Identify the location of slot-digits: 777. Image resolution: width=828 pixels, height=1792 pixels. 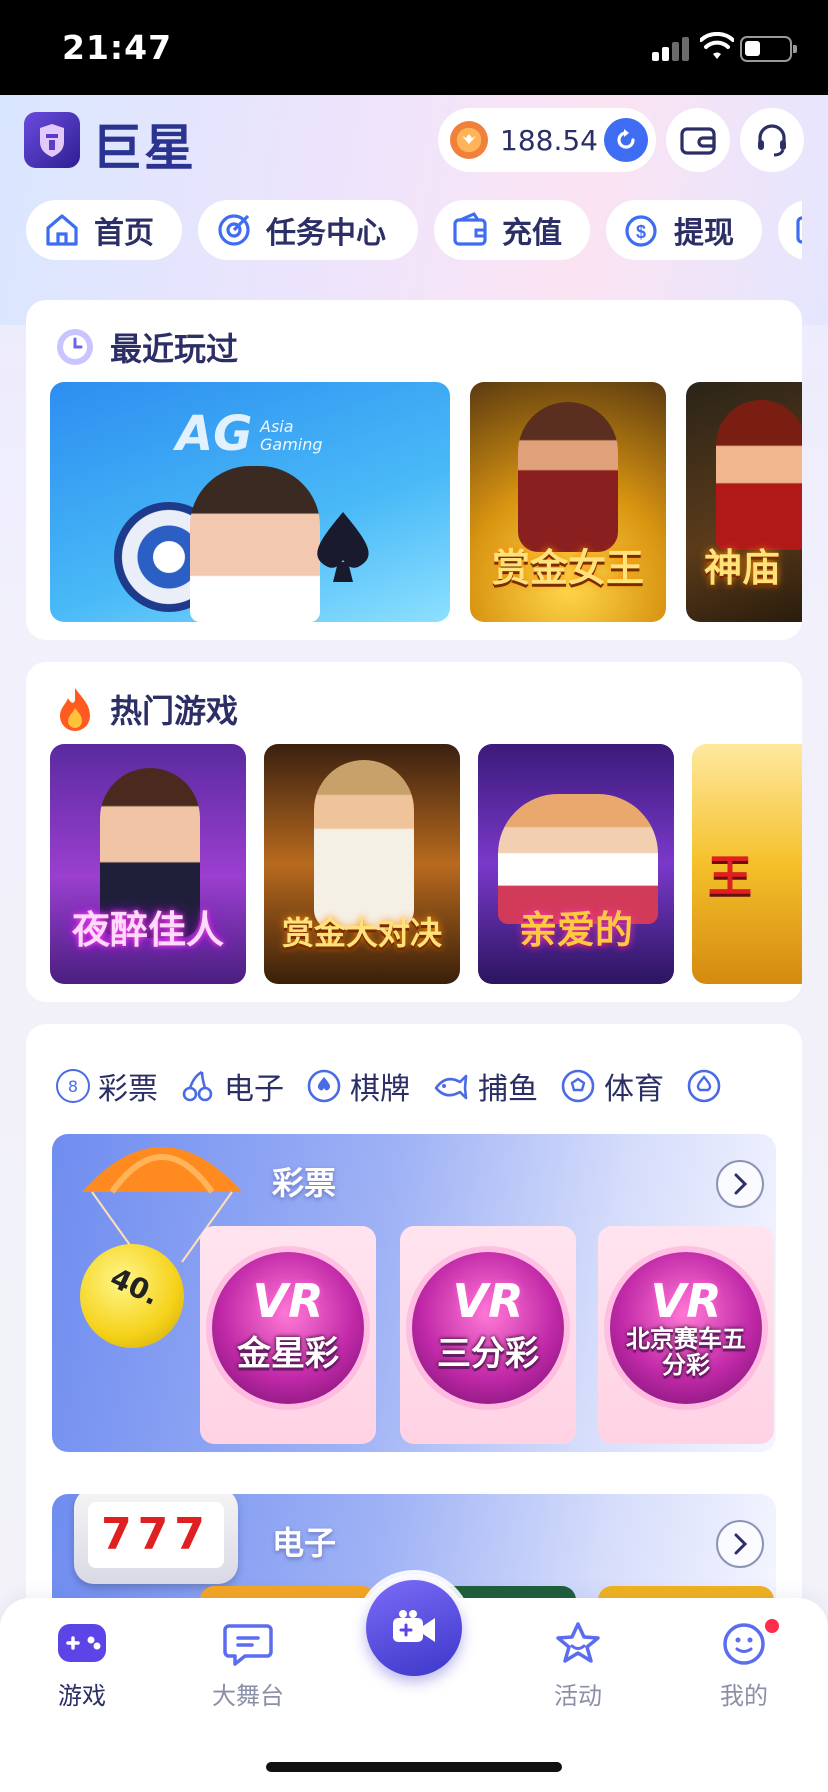
(156, 1535).